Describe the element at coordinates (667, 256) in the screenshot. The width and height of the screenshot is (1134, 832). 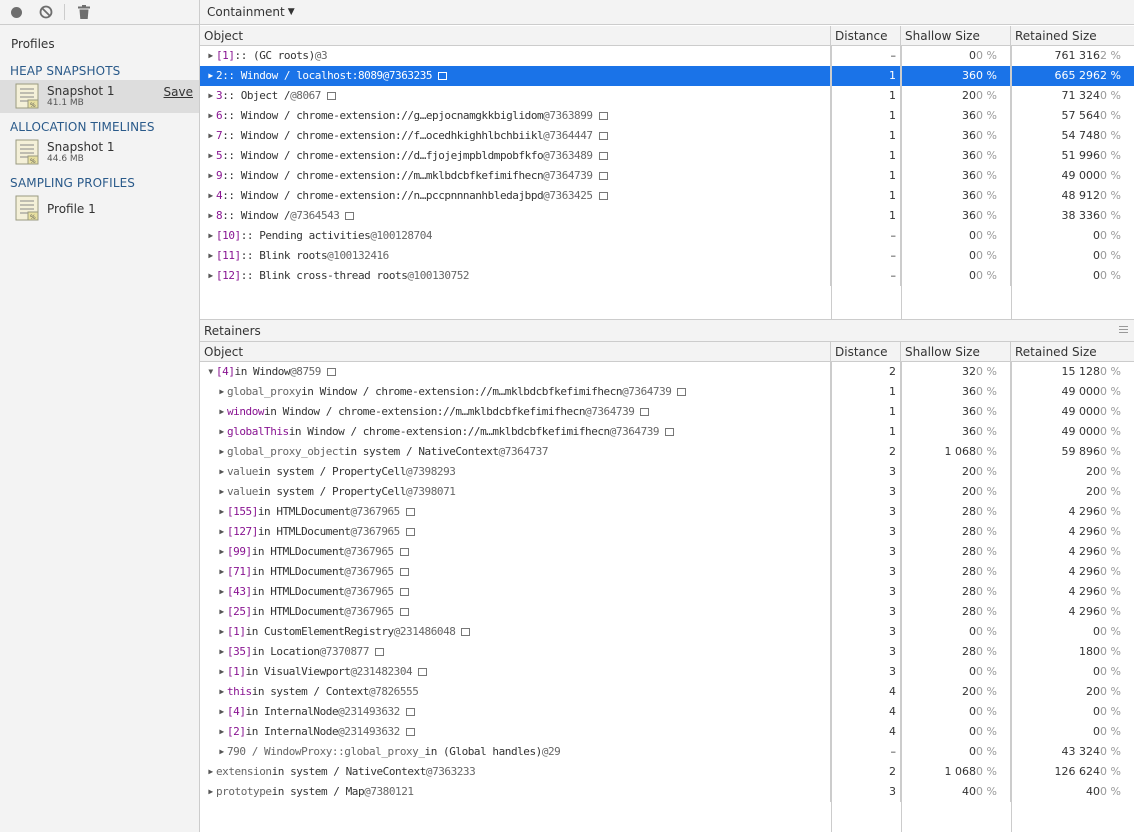
I see `table-row: ▶ [11] :: Blink roots @100132416–0 0 % 0 0 %` at that location.